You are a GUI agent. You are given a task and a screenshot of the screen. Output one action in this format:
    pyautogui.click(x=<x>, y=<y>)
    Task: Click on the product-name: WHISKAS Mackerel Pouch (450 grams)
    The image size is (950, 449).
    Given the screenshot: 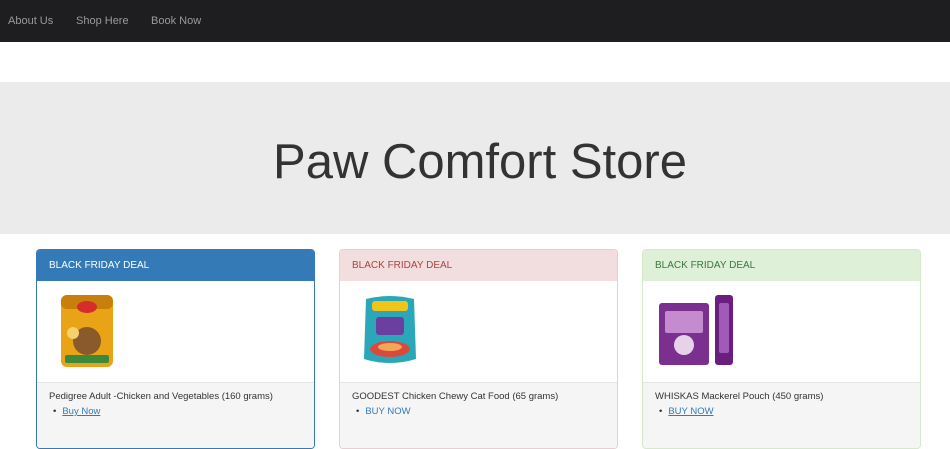 What is the action you would take?
    pyautogui.click(x=739, y=396)
    